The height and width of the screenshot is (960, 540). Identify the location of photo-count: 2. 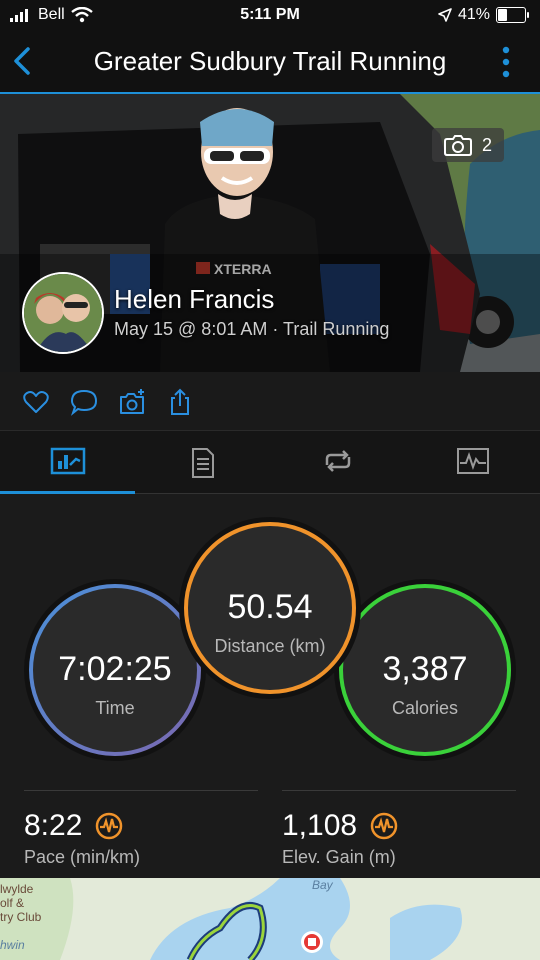
(486, 144).